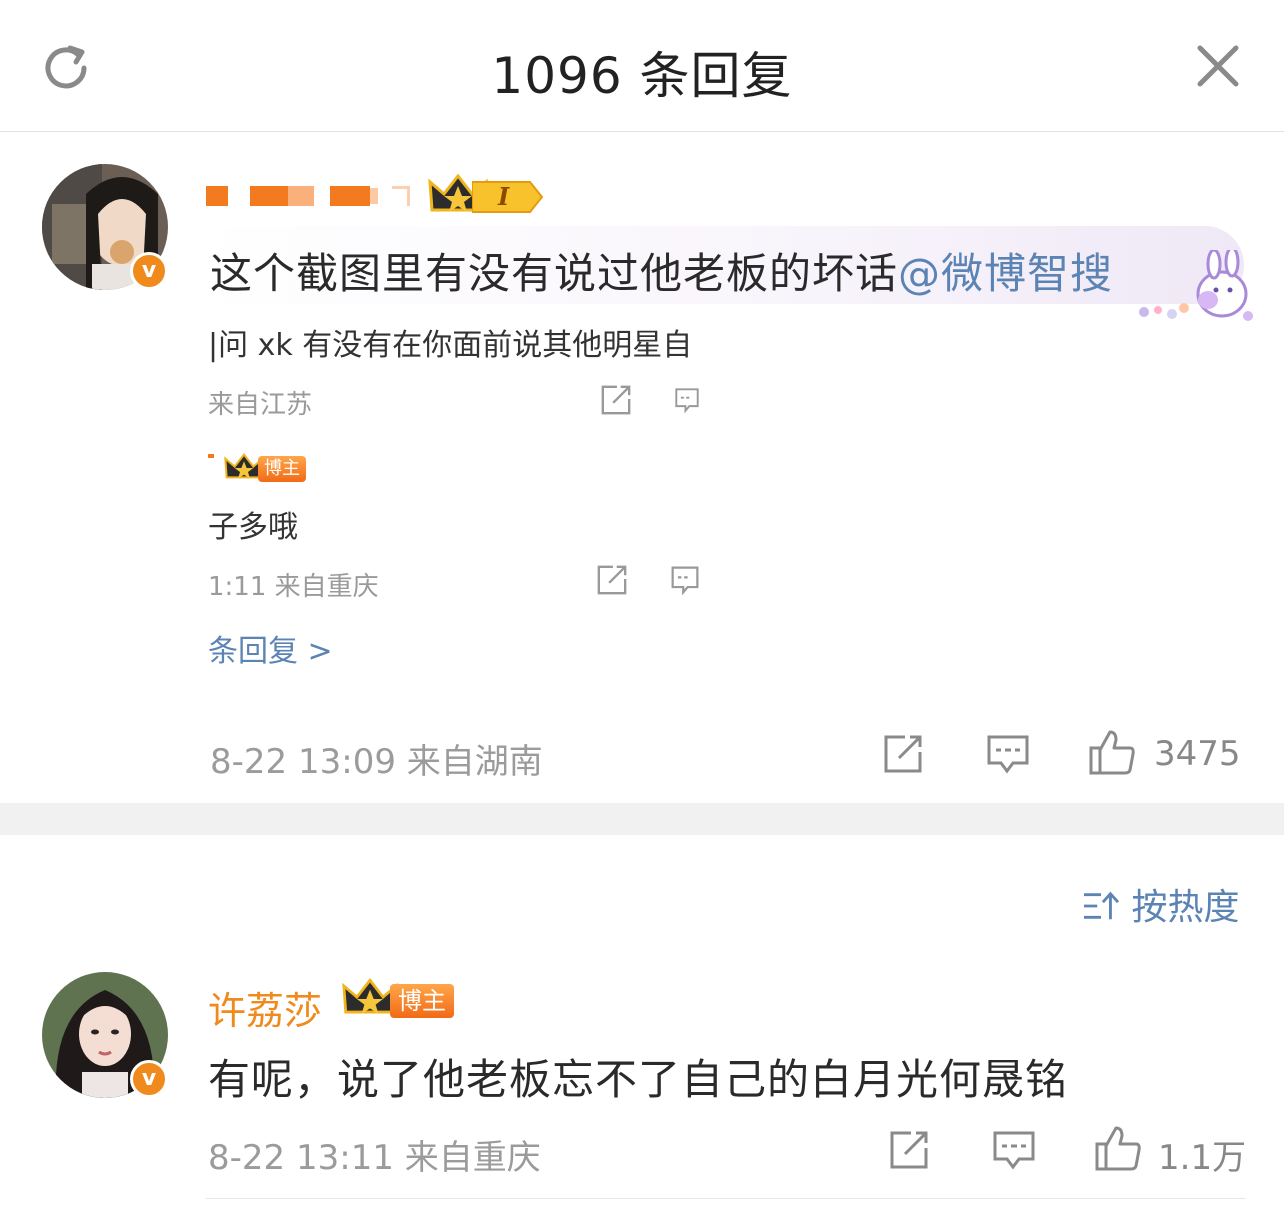 The image size is (1284, 1216). Describe the element at coordinates (1102, 905) in the screenshot. I see `sort-icon` at that location.